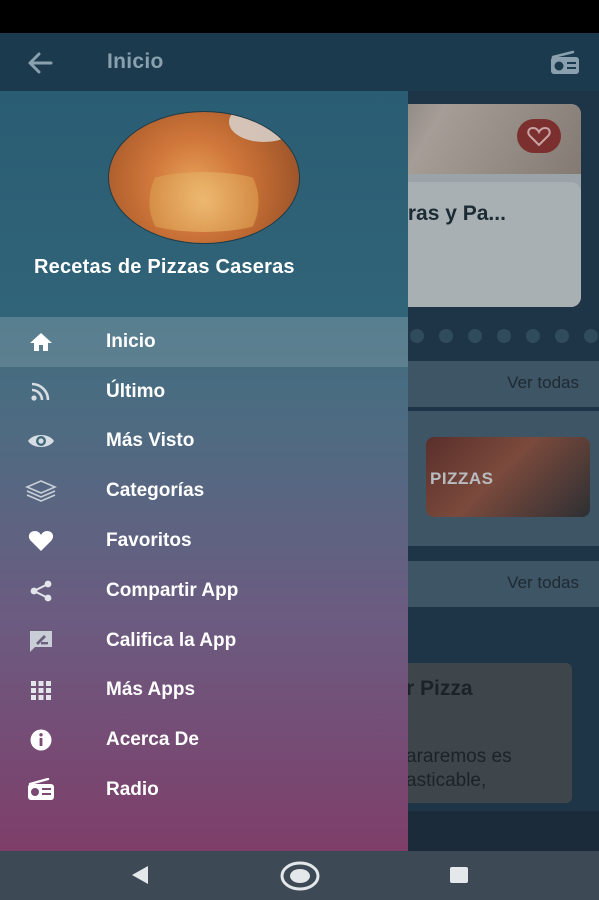 The height and width of the screenshot is (900, 599). I want to click on arrow-left-icon, so click(40, 63).